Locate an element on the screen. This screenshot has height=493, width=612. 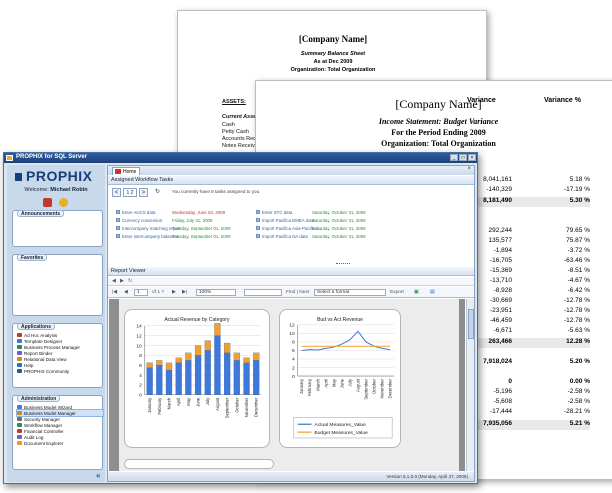
variance-pct-value: 79.65 % is located at coordinates (578, 230).